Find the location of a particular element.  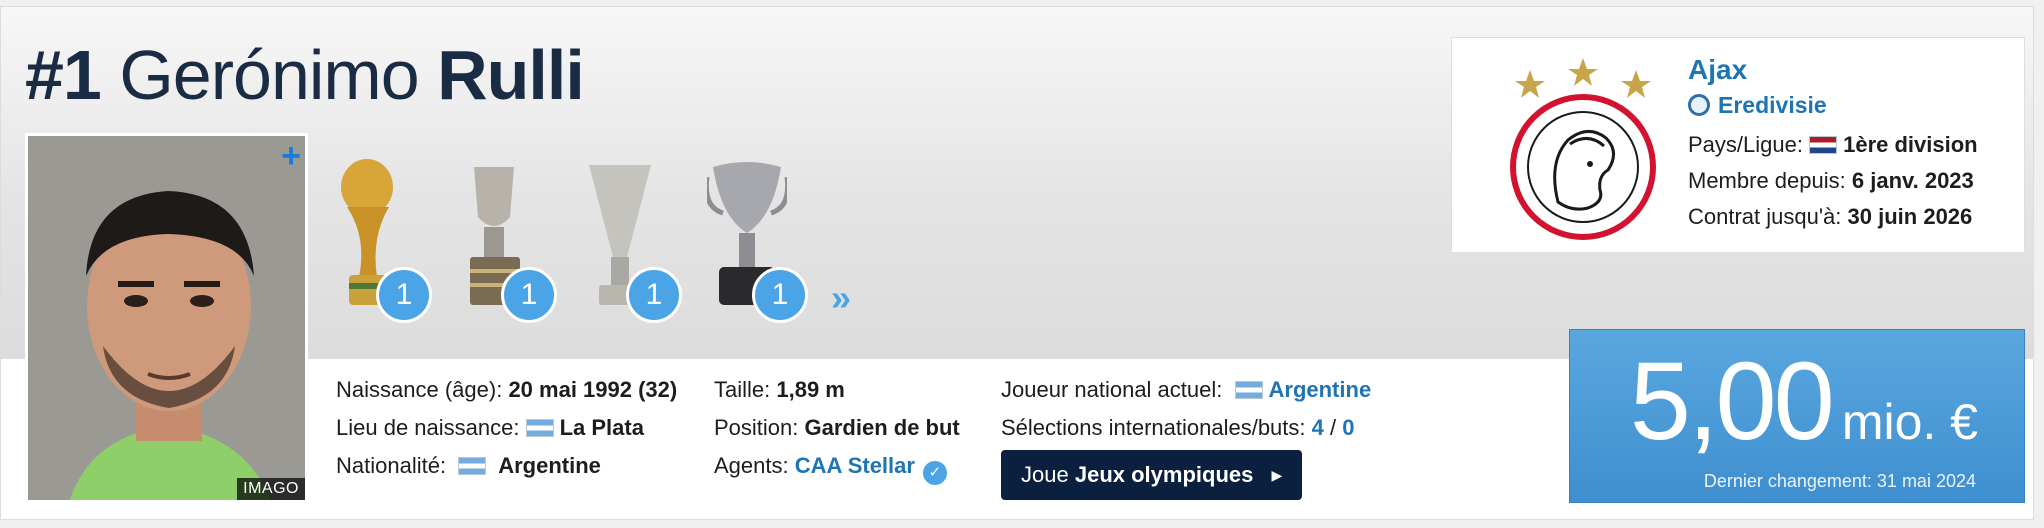

trophy-europa-league: 1 is located at coordinates (631, 240).